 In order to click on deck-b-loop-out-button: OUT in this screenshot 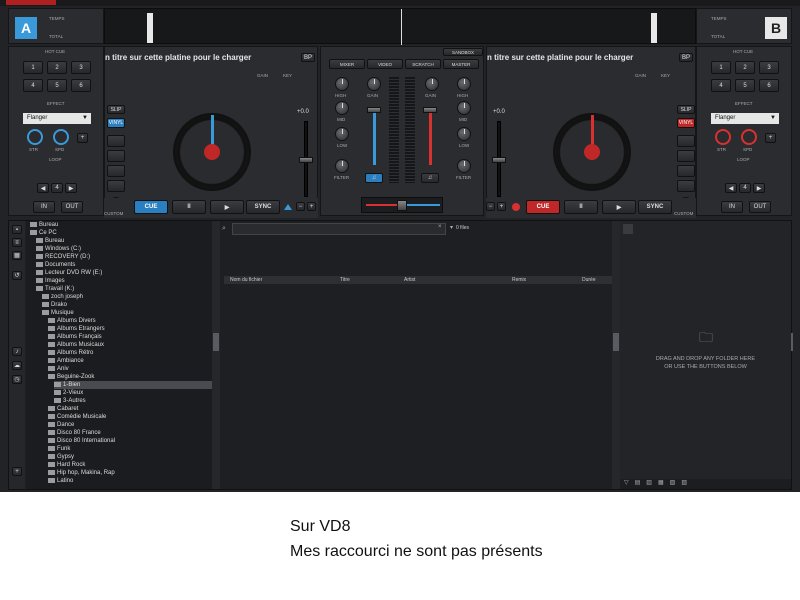, I will do `click(760, 207)`.